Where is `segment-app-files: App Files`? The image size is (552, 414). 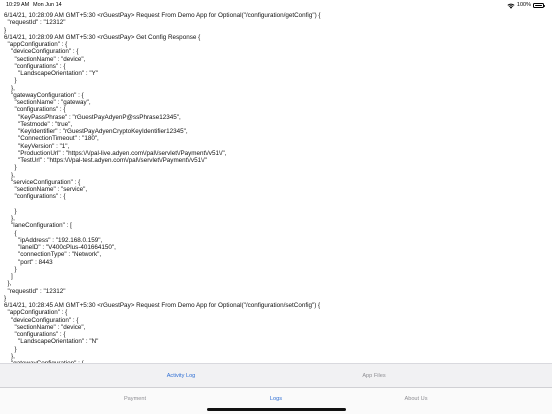
segment-app-files: App Files is located at coordinates (374, 376).